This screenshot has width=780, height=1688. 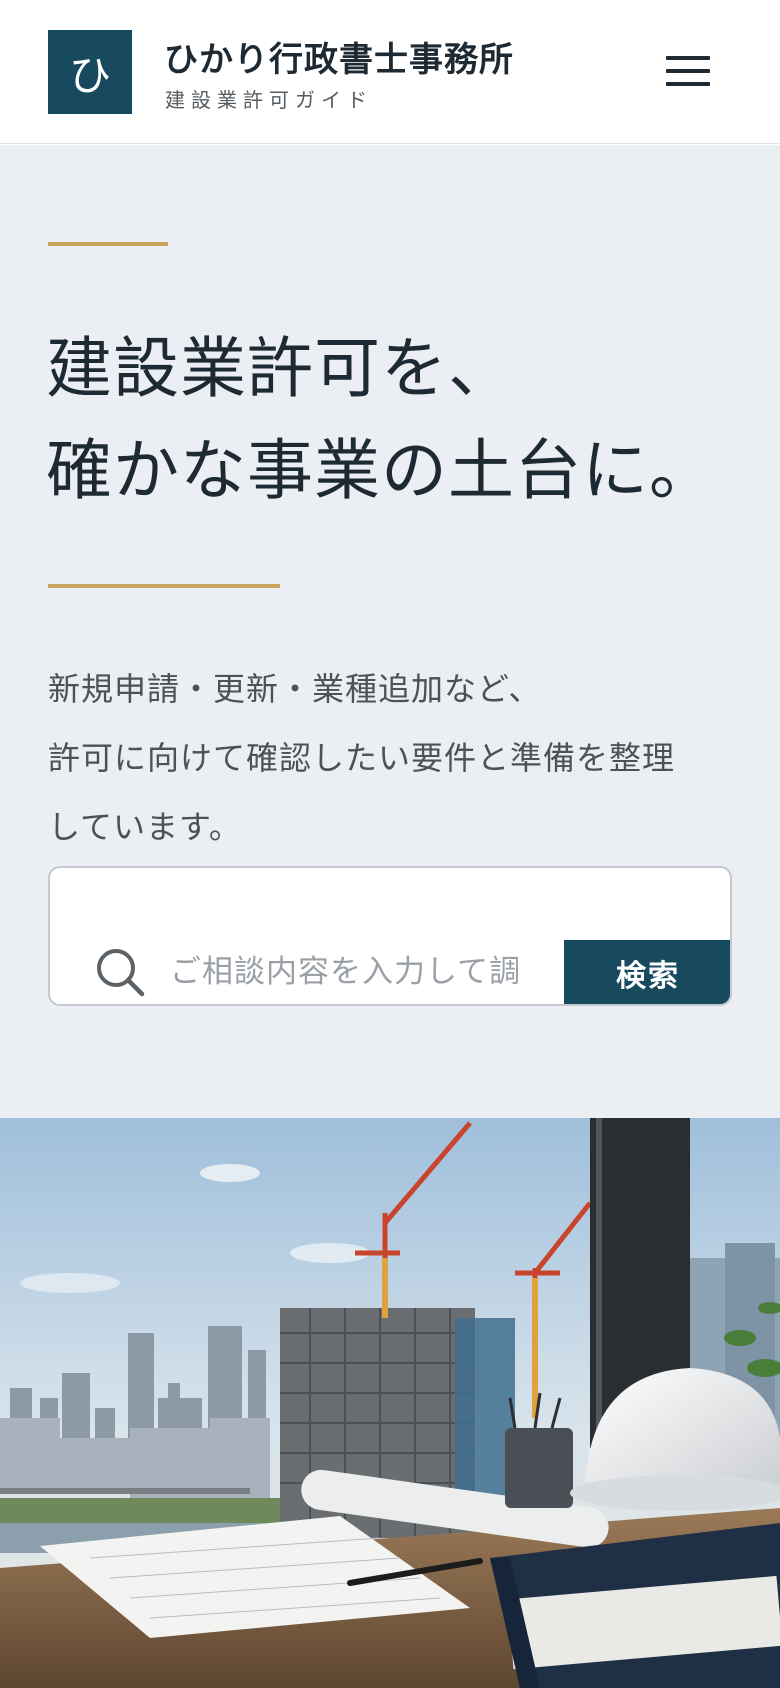 I want to click on hamburger-menu-icon, so click(x=688, y=71).